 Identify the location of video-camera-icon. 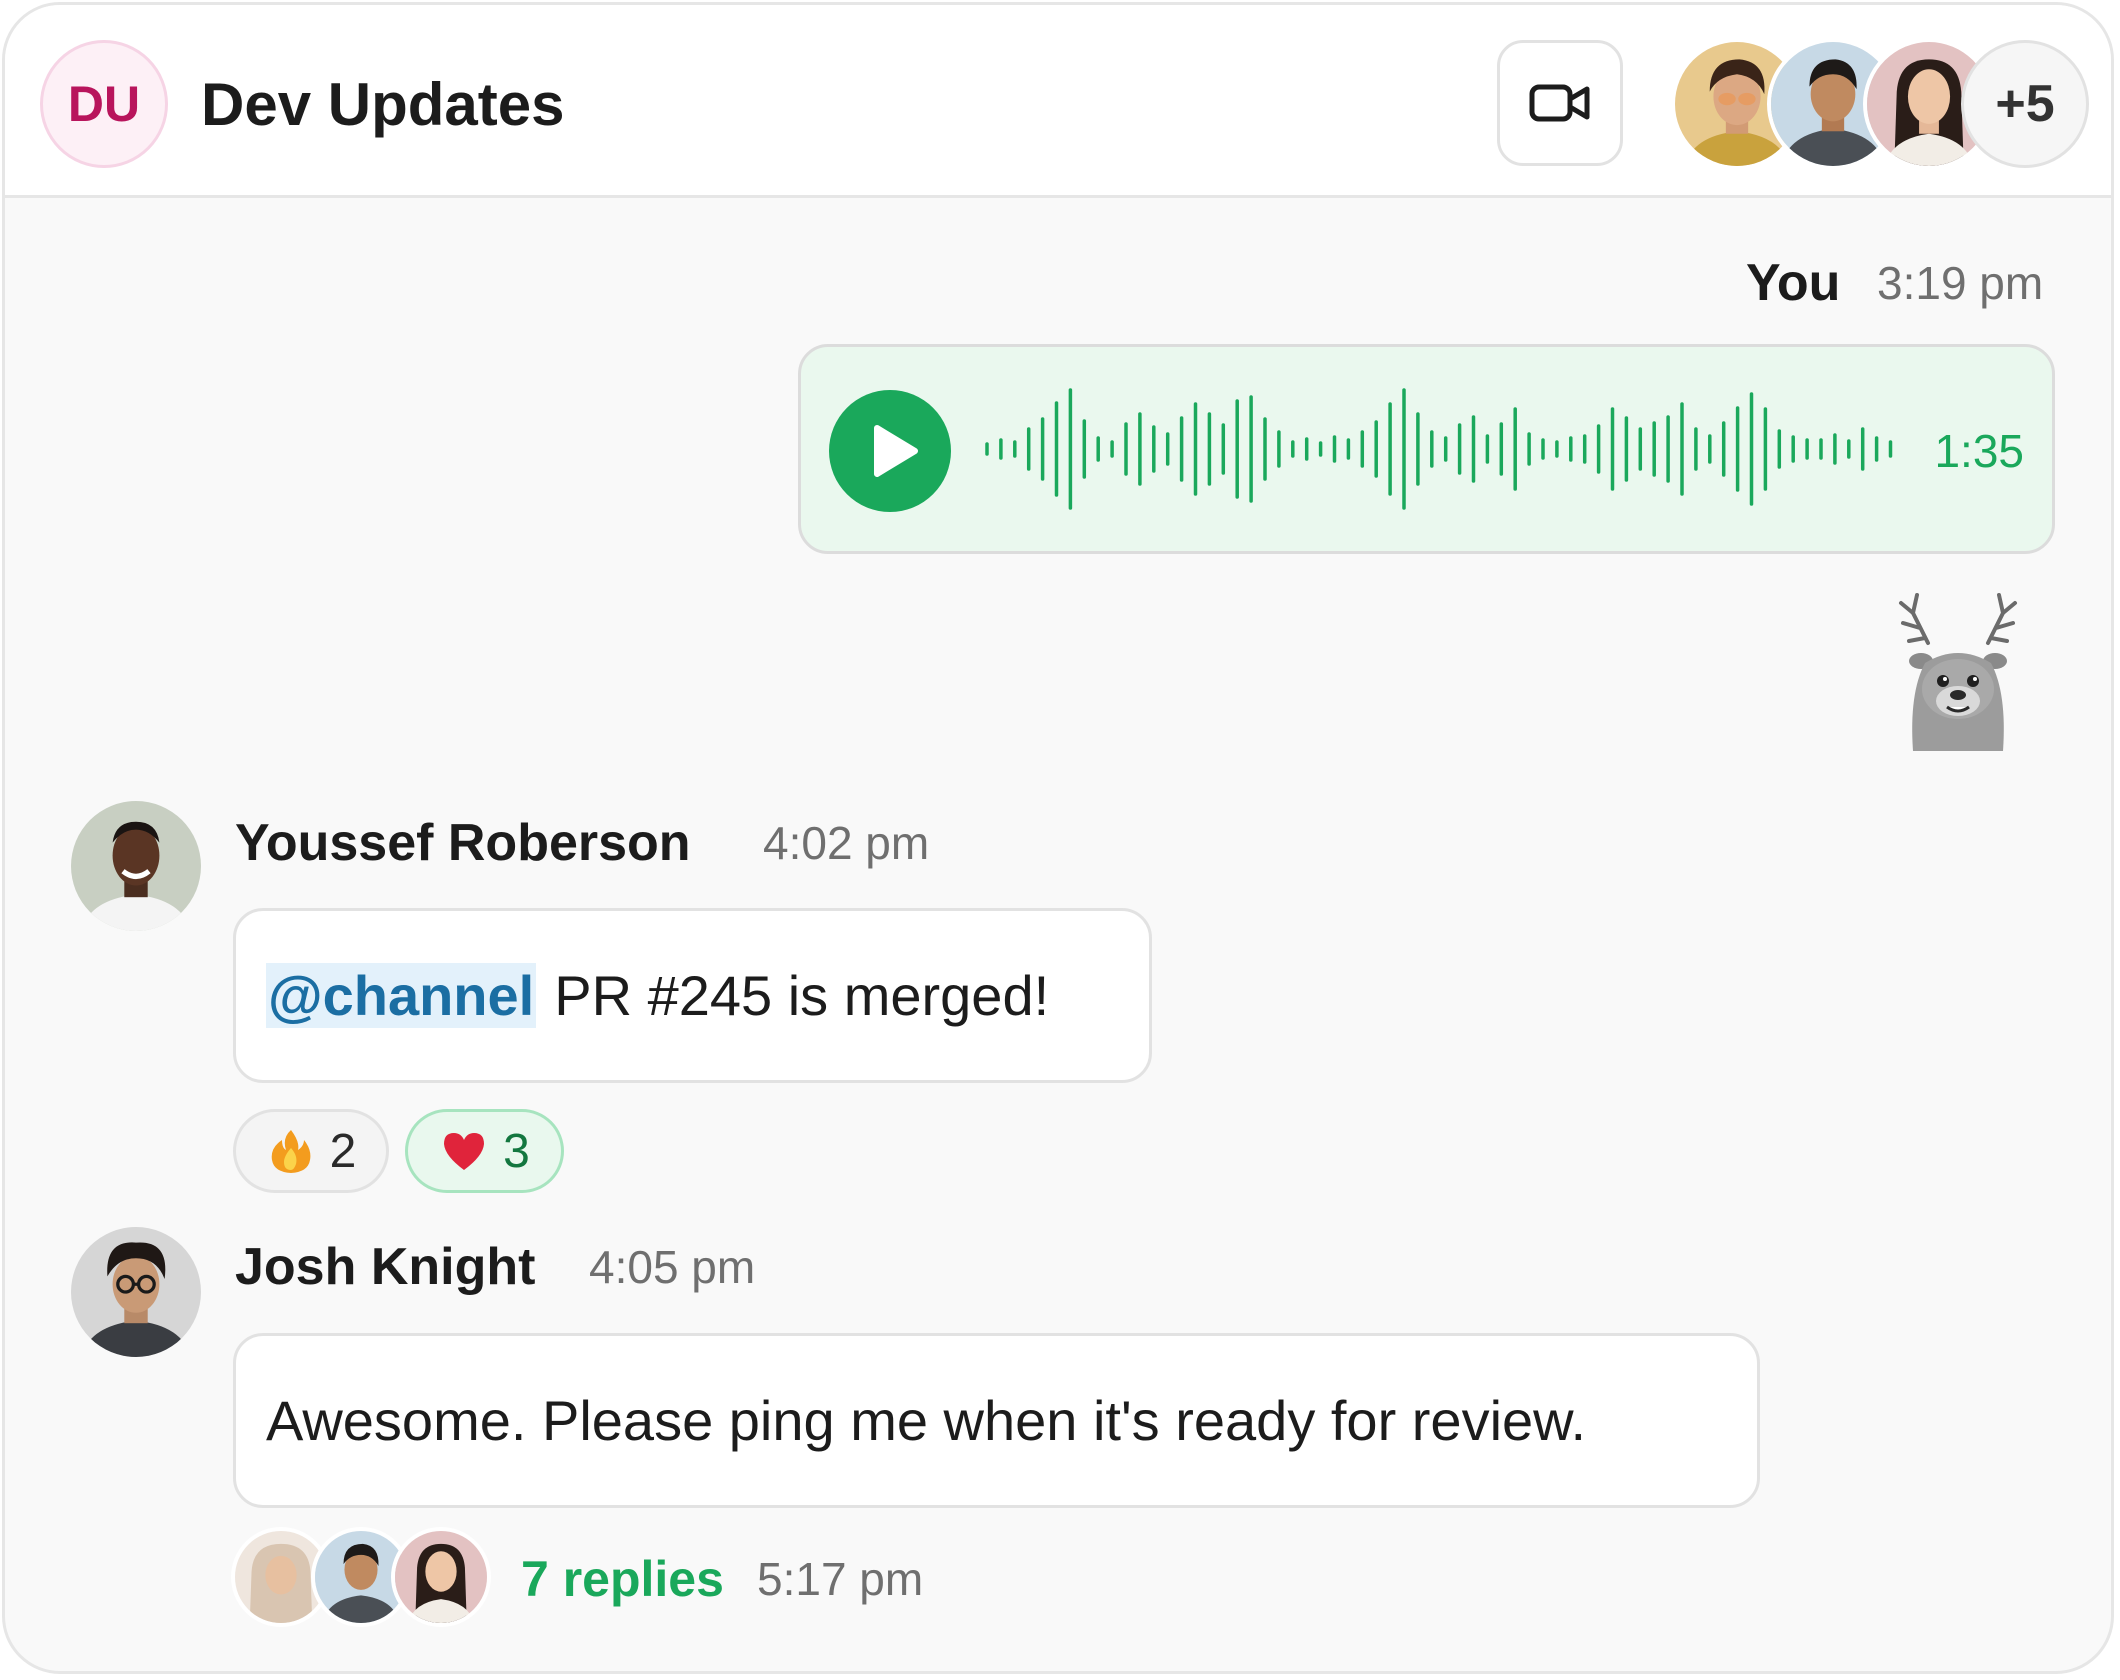
(1559, 103).